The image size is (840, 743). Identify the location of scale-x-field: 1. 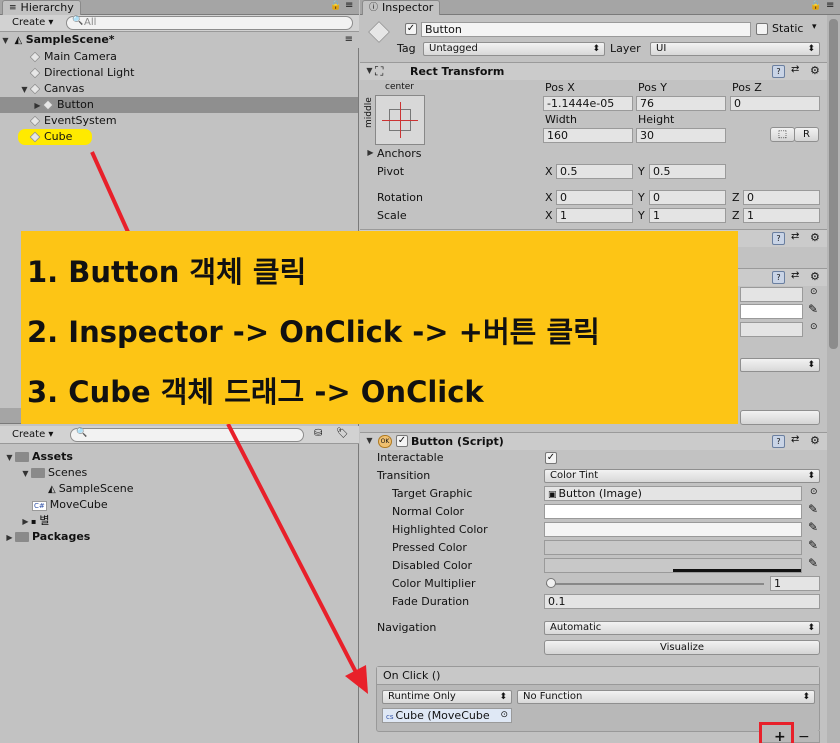
(594, 215).